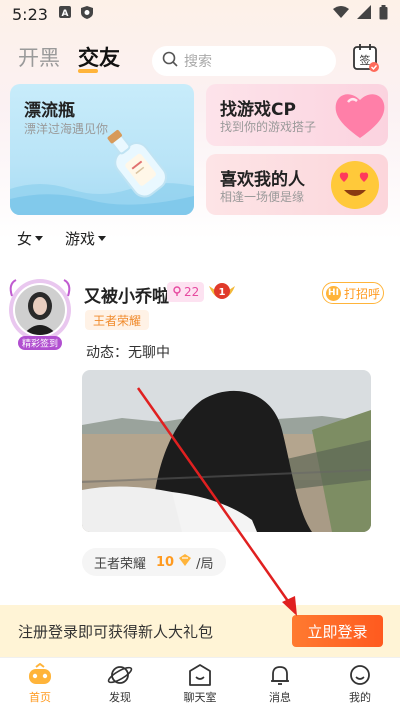 This screenshot has height=711, width=400. I want to click on rank-badge: 1, so click(222, 293).